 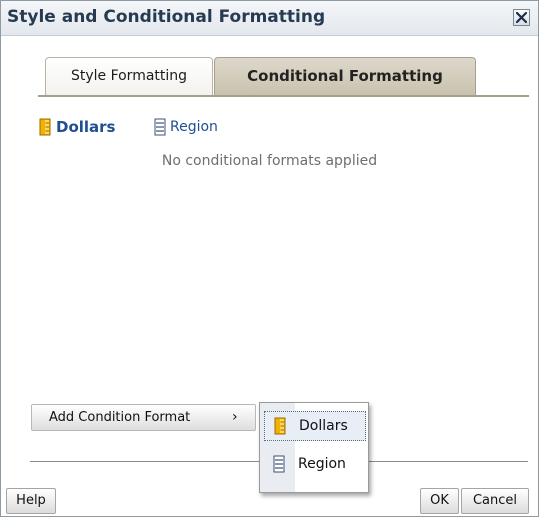 What do you see at coordinates (235, 417) in the screenshot?
I see `chevron-right-icon: ›` at bounding box center [235, 417].